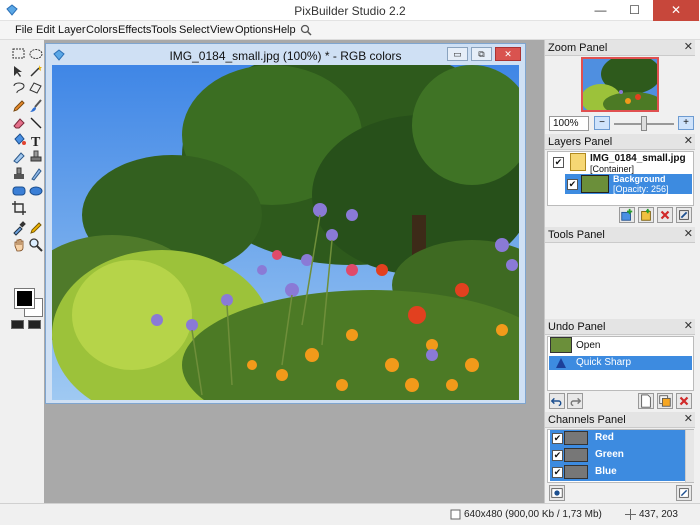  What do you see at coordinates (72, 30) in the screenshot?
I see `menu-layer: Layer` at bounding box center [72, 30].